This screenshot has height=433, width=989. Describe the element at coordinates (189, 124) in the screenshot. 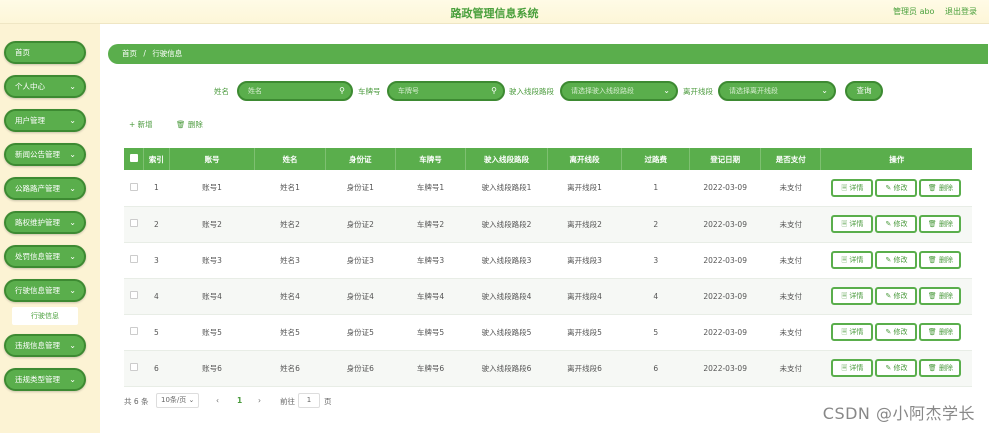

I see `batch-delete-button: 🗑 删除` at that location.